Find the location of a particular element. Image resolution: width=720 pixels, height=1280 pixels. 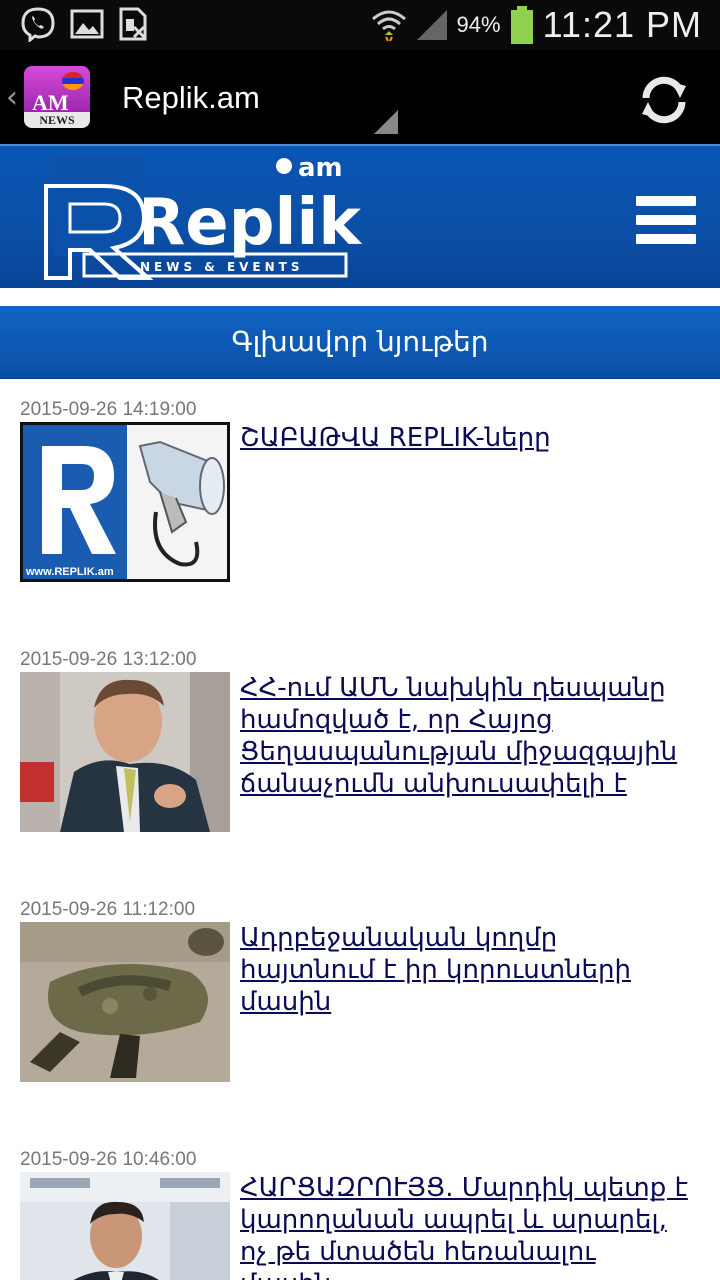

article-thumbnail: www.REPLIK.am is located at coordinates (125, 502).